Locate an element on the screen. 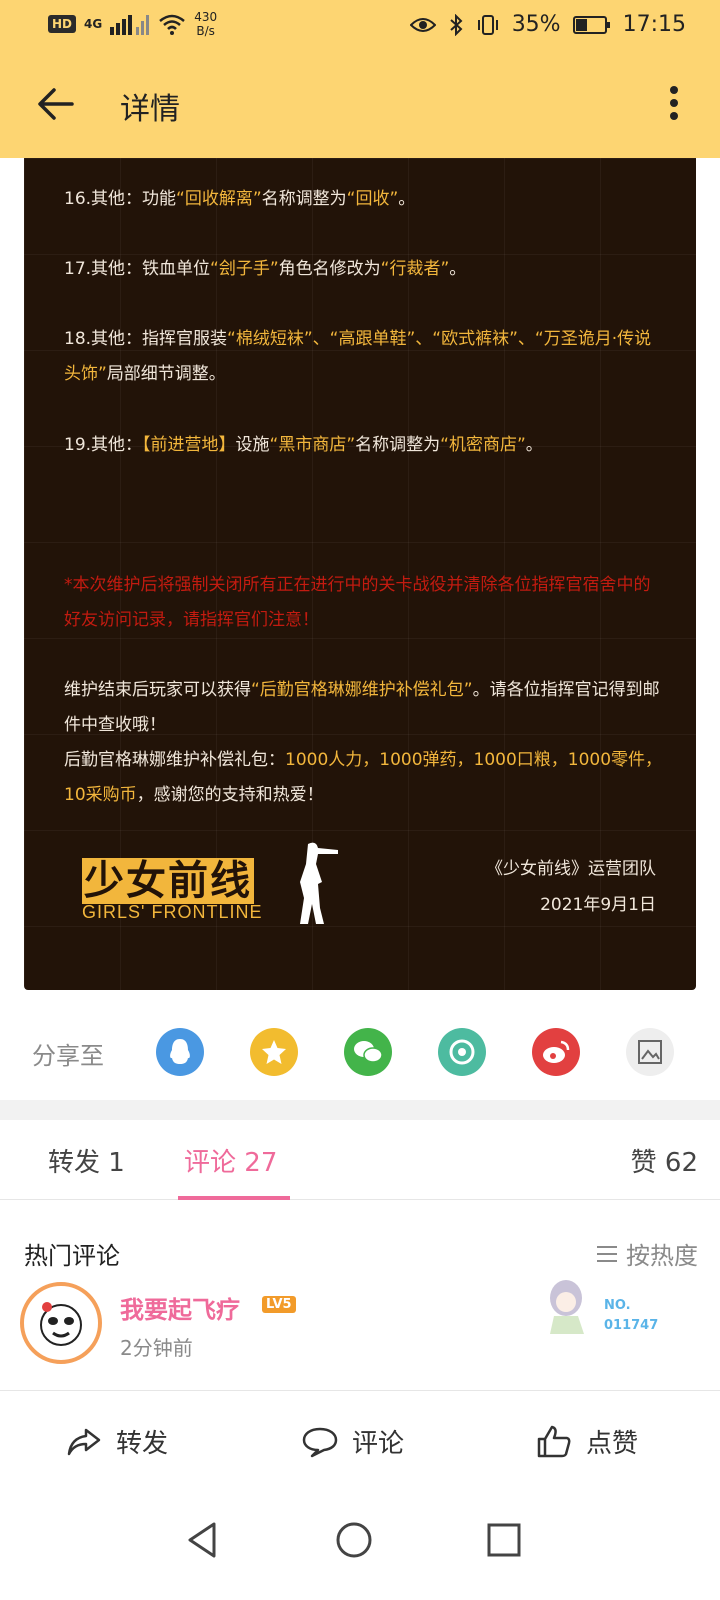 Image resolution: width=720 pixels, height=1600 pixels. tab-likes: 赞 62 is located at coordinates (664, 1160).